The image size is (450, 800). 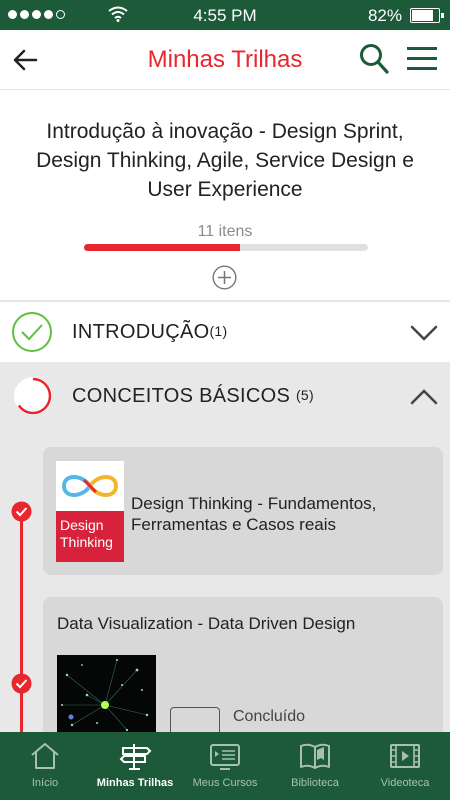 What do you see at coordinates (374, 59) in the screenshot?
I see `search-icon` at bounding box center [374, 59].